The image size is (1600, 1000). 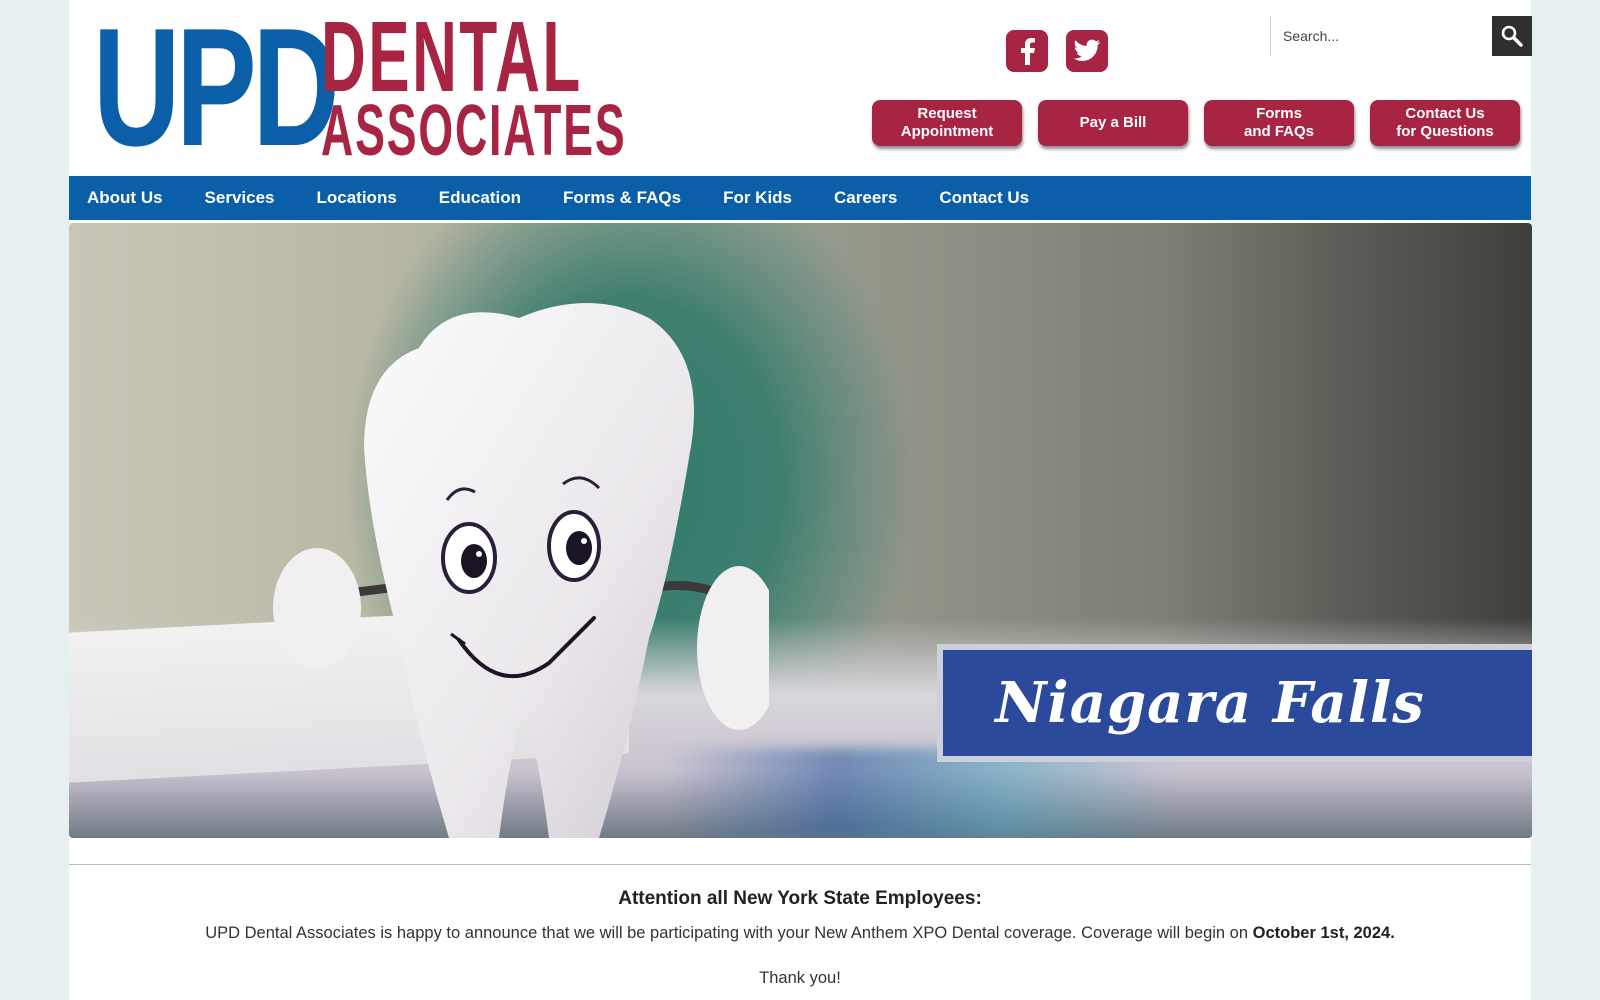 I want to click on location-banner: Niagara Falls, so click(x=1234, y=703).